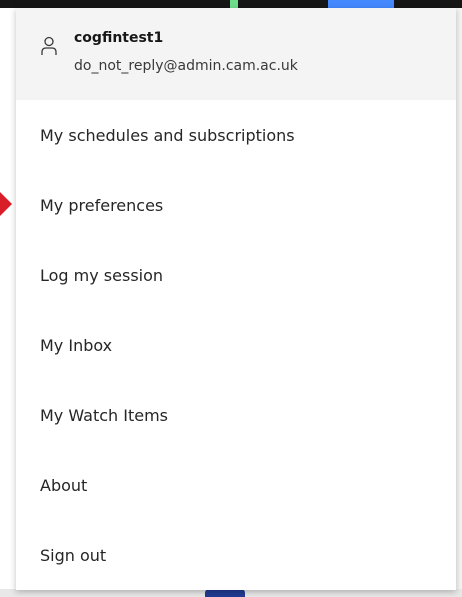  I want to click on user-icon, so click(49, 46).